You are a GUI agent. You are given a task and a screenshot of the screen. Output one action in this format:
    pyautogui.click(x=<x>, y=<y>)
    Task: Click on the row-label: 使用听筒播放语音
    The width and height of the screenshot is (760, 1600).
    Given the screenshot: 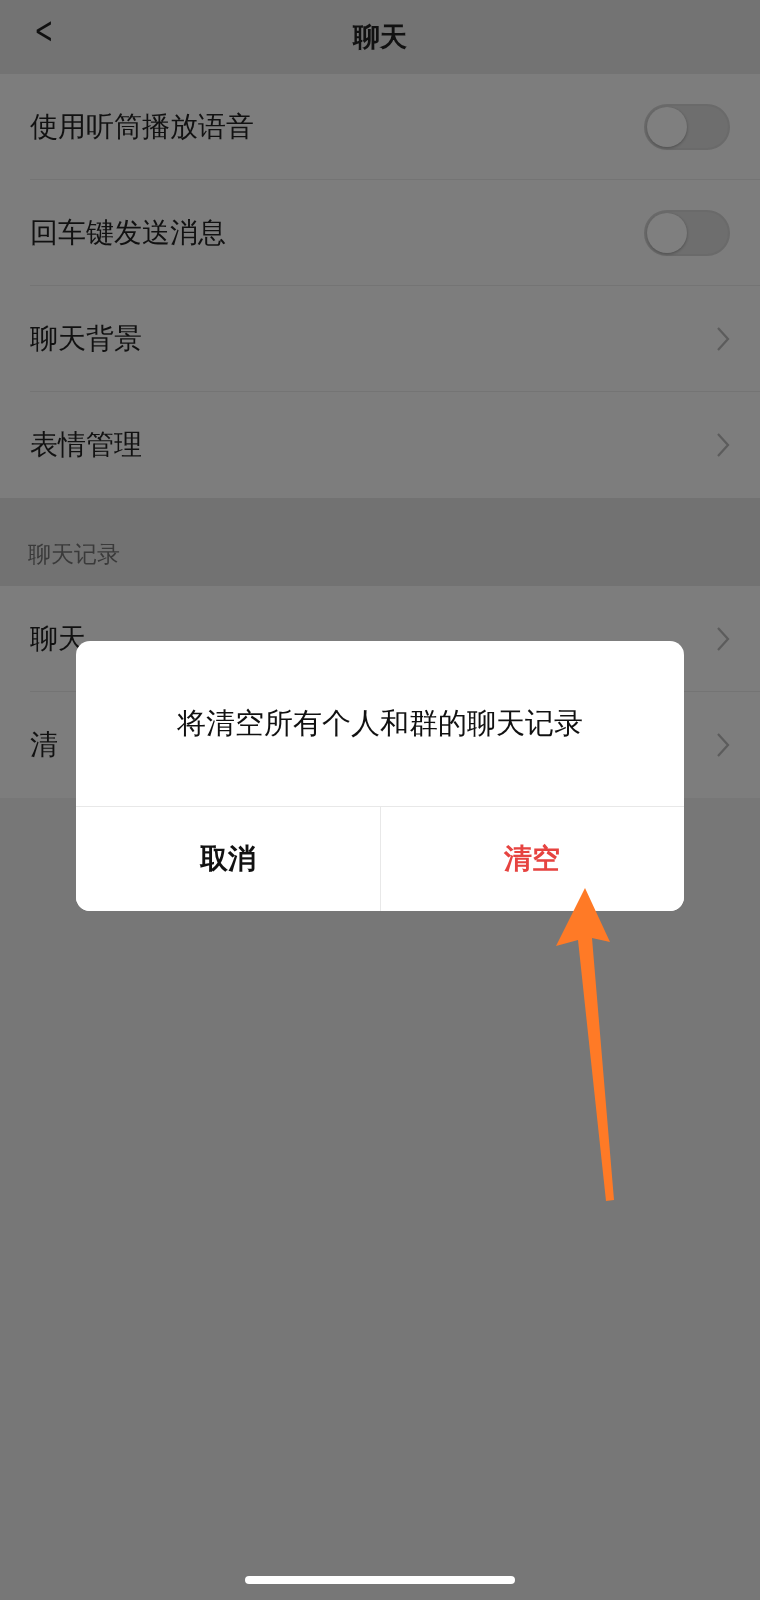 What is the action you would take?
    pyautogui.click(x=142, y=126)
    